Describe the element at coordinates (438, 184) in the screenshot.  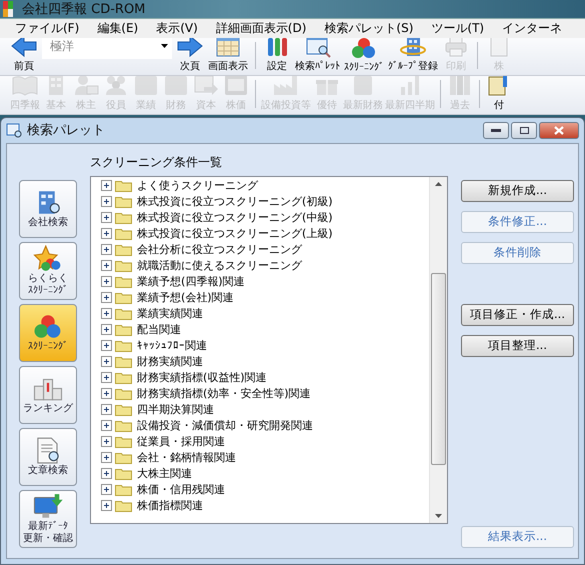
I see `scroll-up-icon` at that location.